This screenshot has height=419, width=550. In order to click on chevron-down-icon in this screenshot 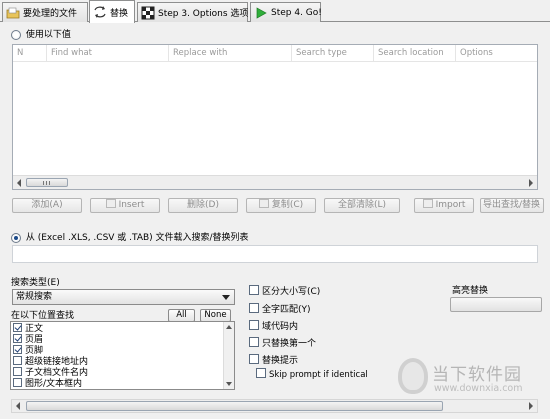, I will do `click(226, 297)`.